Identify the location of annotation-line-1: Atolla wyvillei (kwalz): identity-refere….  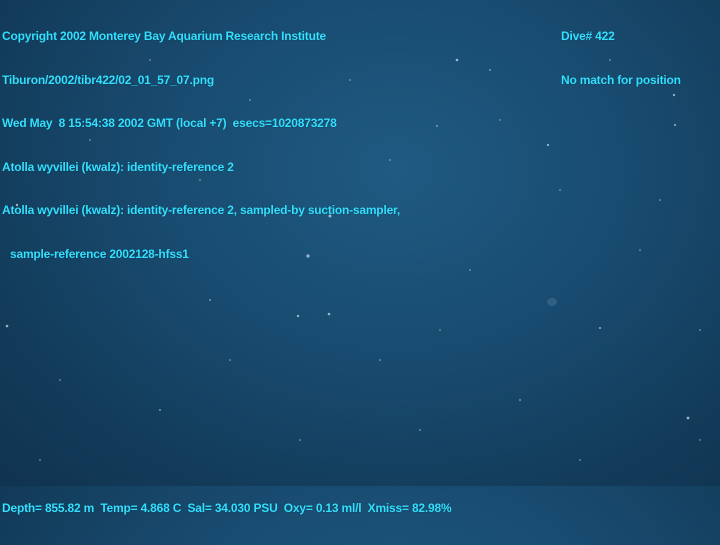
(118, 166).